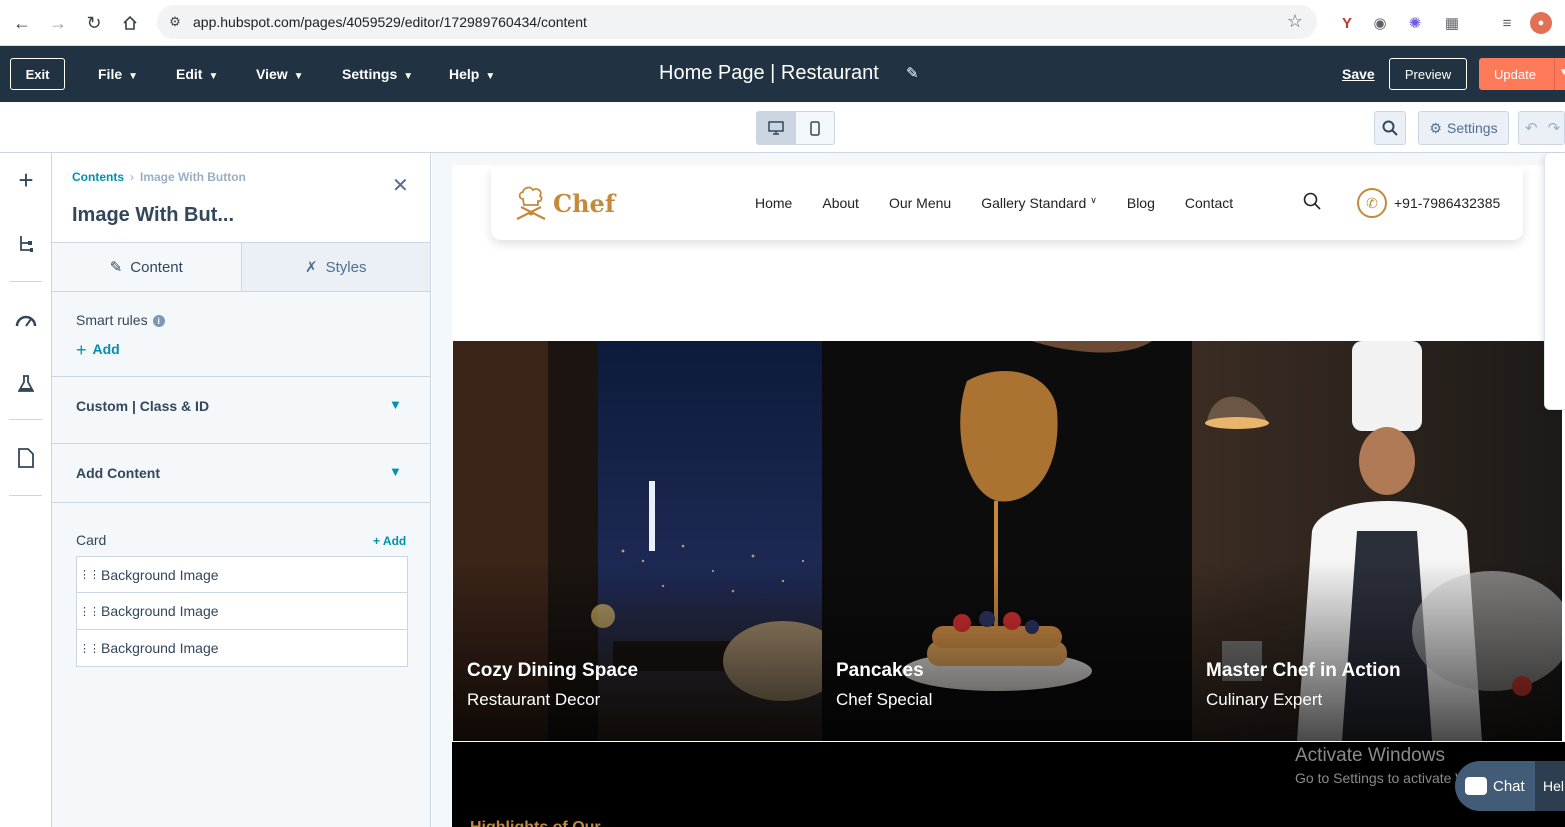  What do you see at coordinates (1312, 203) in the screenshot?
I see `search-icon` at bounding box center [1312, 203].